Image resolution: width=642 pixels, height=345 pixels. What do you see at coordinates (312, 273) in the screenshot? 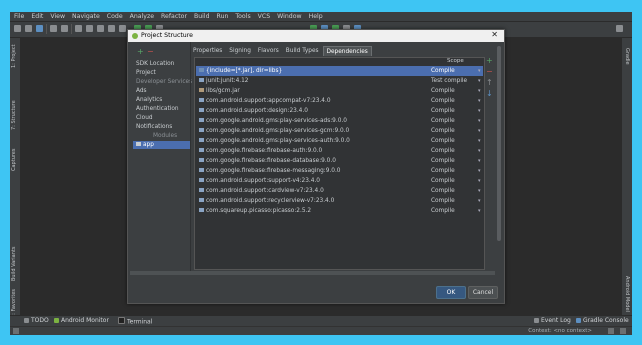
I see `horizontal-scrollbar` at bounding box center [312, 273].